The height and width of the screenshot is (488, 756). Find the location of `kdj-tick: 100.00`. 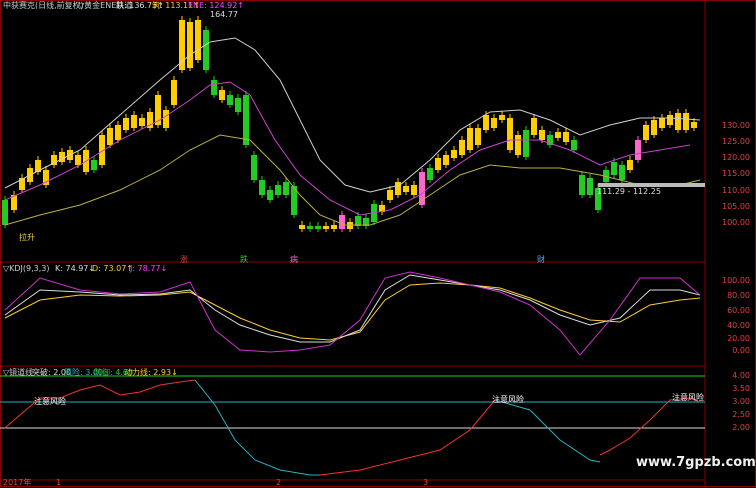

kdj-tick: 100.00 is located at coordinates (736, 280).